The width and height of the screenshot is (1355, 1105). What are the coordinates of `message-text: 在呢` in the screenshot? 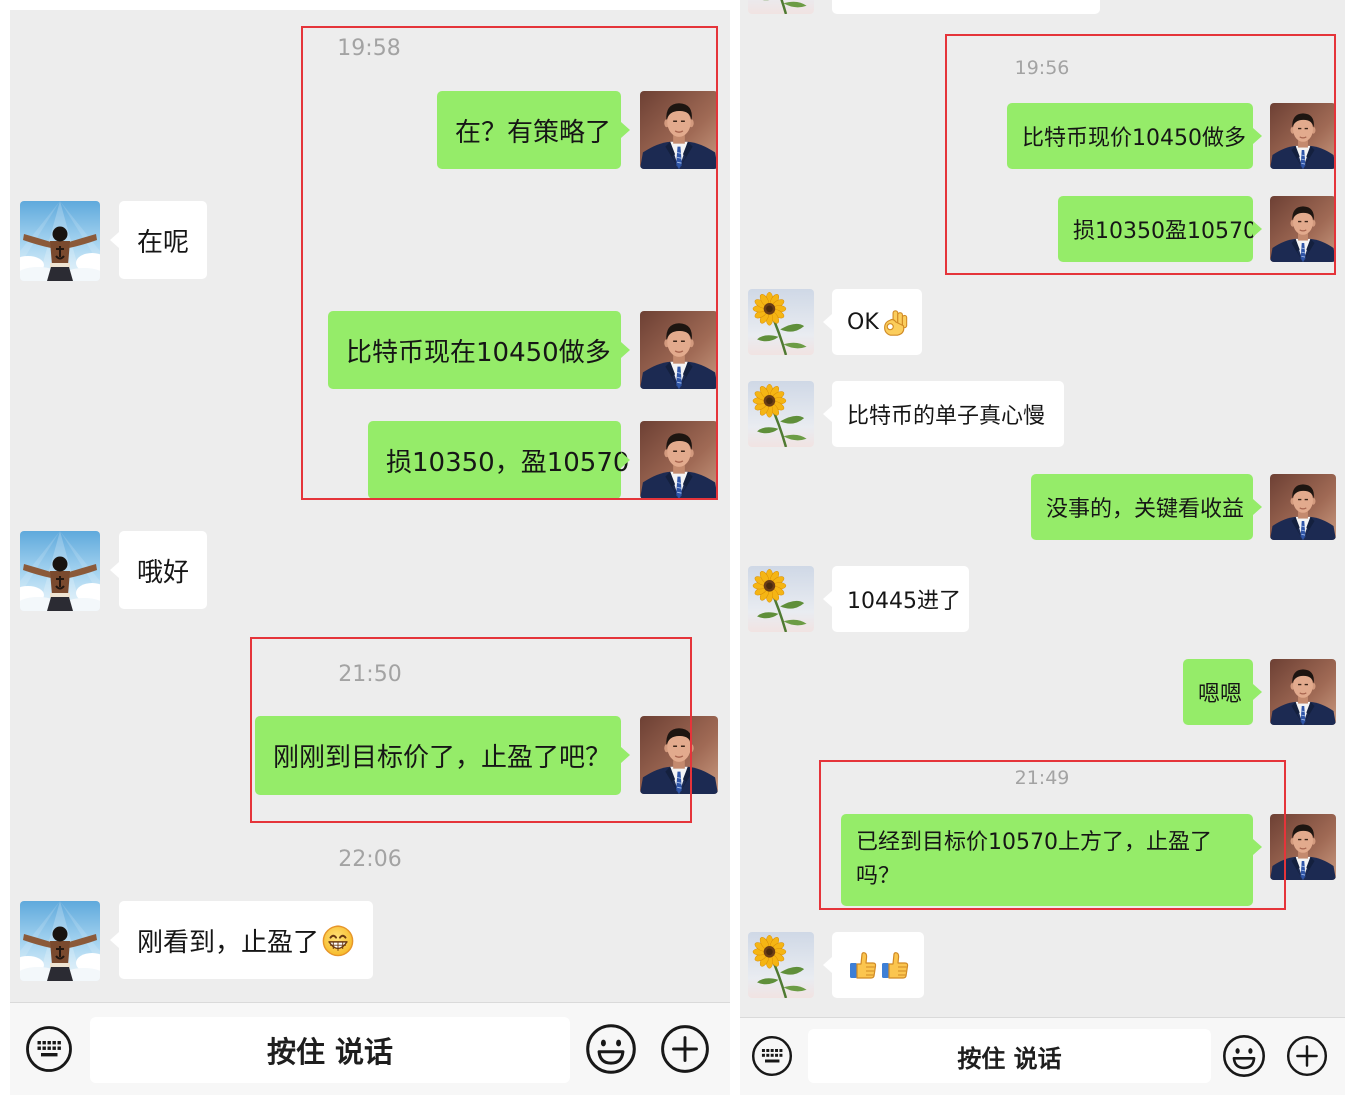 It's located at (163, 242).